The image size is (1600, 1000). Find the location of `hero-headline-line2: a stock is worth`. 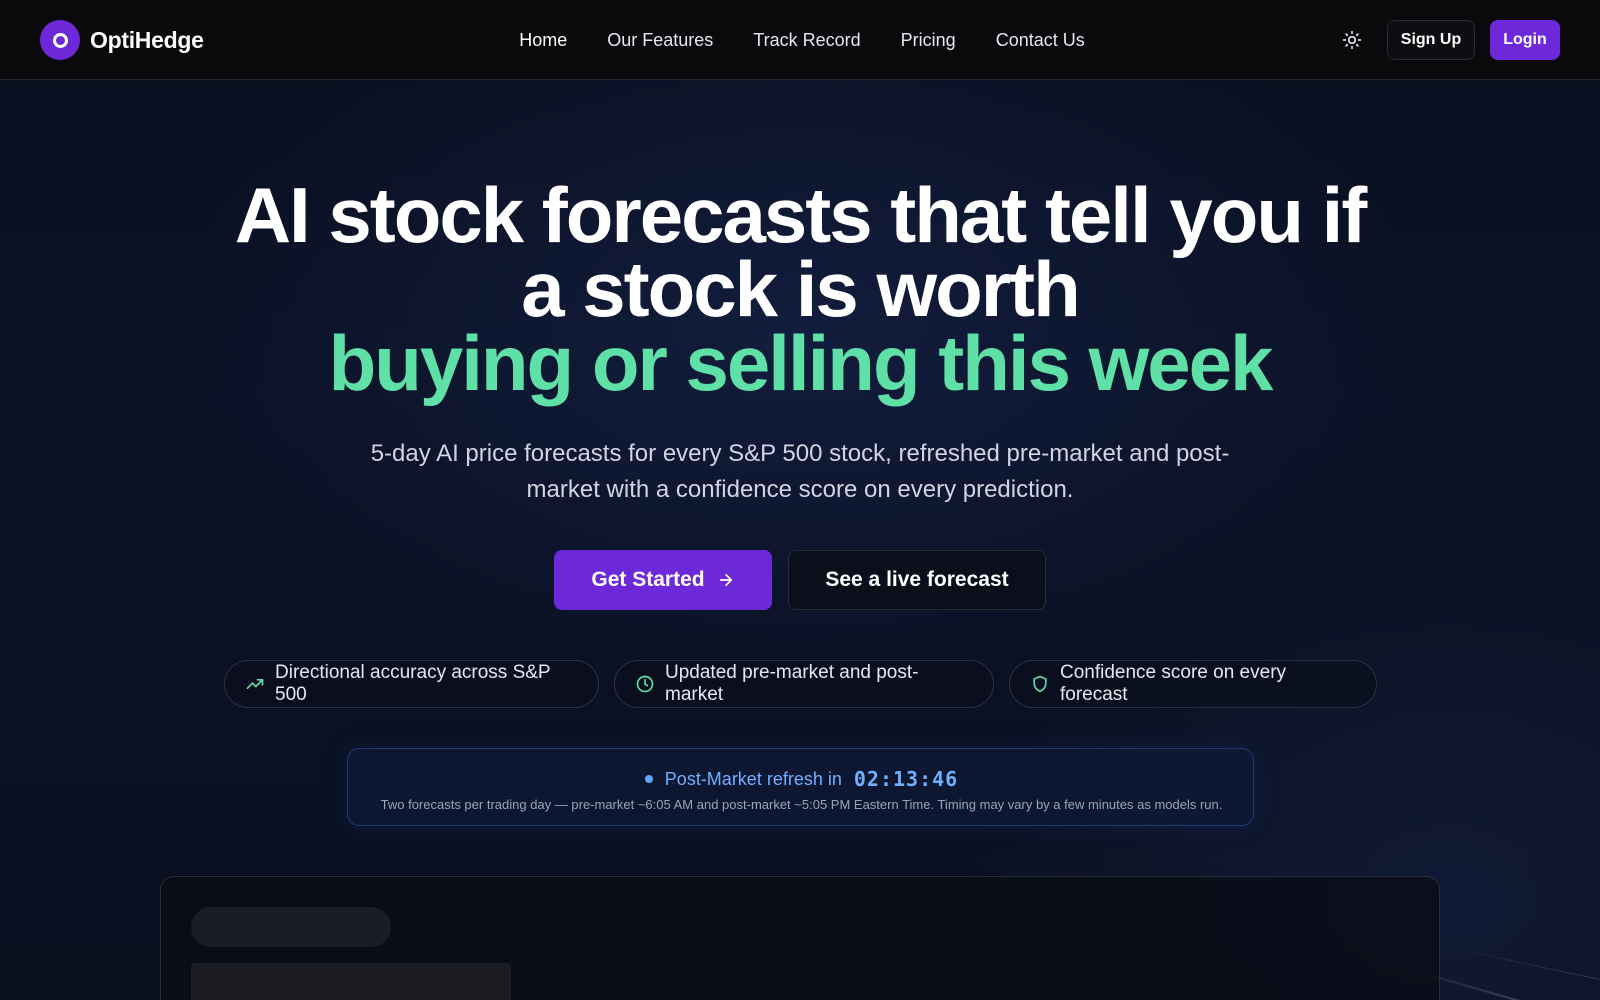

hero-headline-line2: a stock is worth is located at coordinates (801, 289).